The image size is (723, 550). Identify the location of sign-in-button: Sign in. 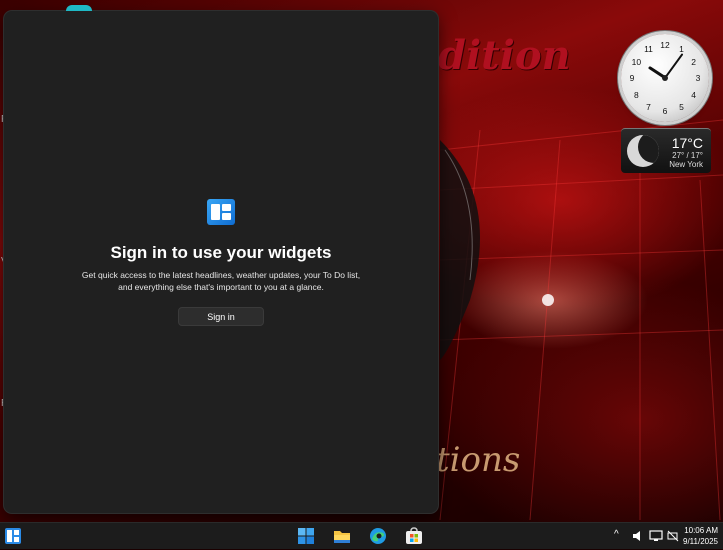
(221, 316).